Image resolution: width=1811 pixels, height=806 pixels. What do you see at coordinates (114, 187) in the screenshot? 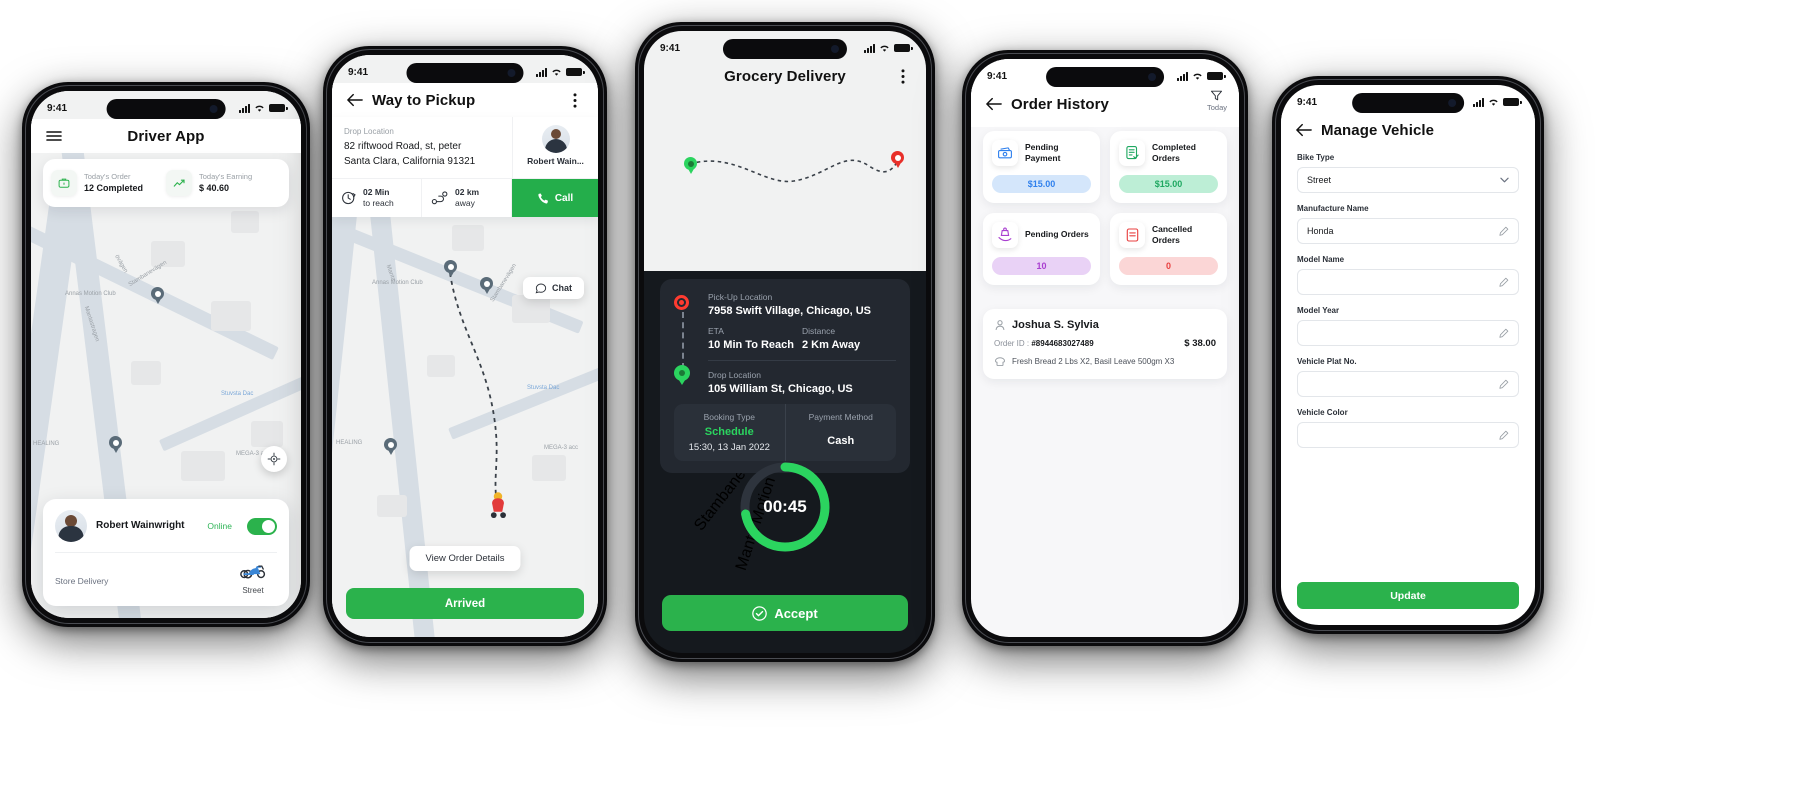
I see `stat-value: 12 Completed` at bounding box center [114, 187].